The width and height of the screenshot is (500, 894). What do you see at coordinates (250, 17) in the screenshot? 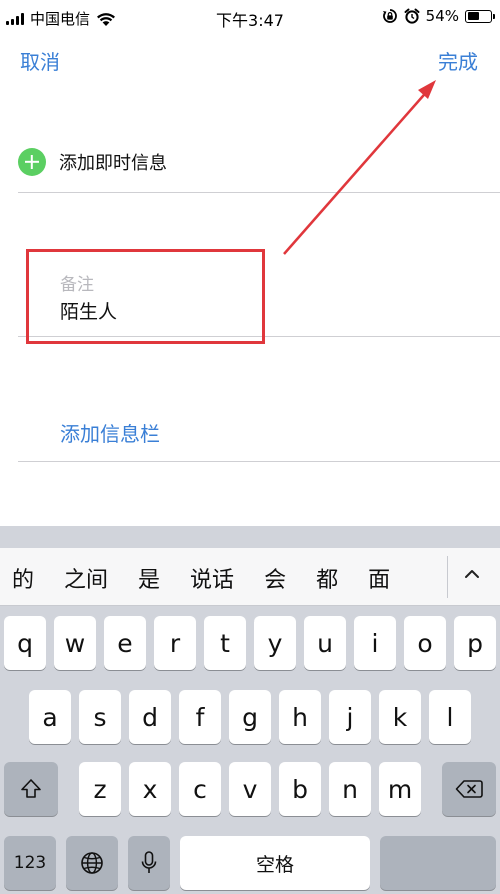
I see `status-bar: 中国电信 下午3:47 54%` at bounding box center [250, 17].